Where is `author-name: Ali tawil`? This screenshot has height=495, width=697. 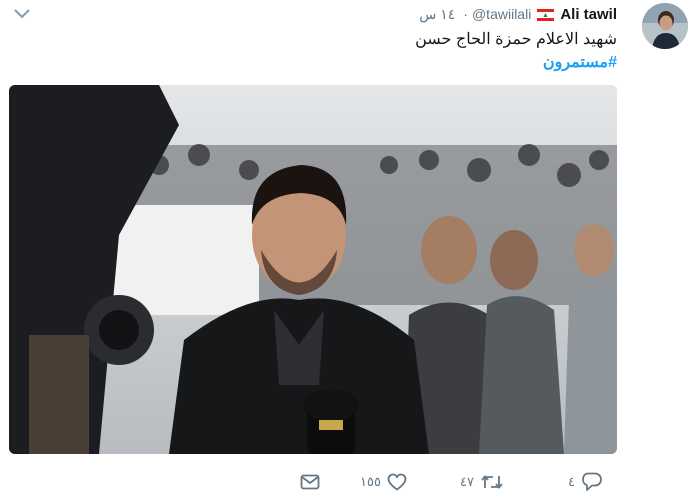 author-name: Ali tawil is located at coordinates (588, 14).